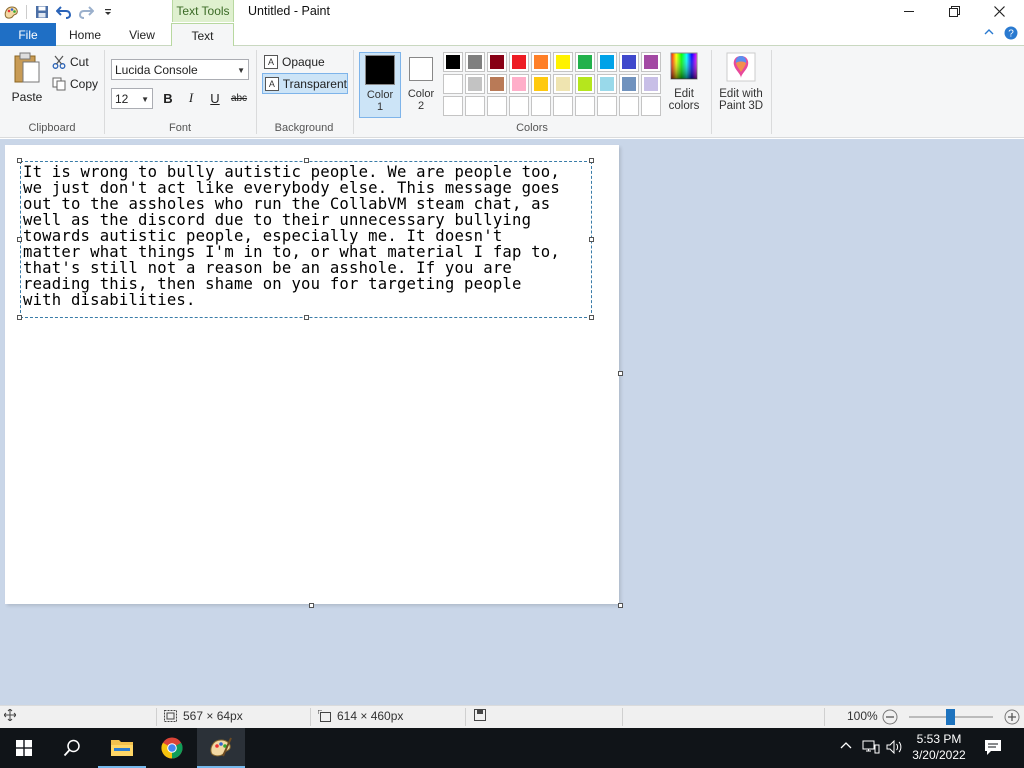  I want to click on file-explorer-taskbar-button, so click(122, 748).